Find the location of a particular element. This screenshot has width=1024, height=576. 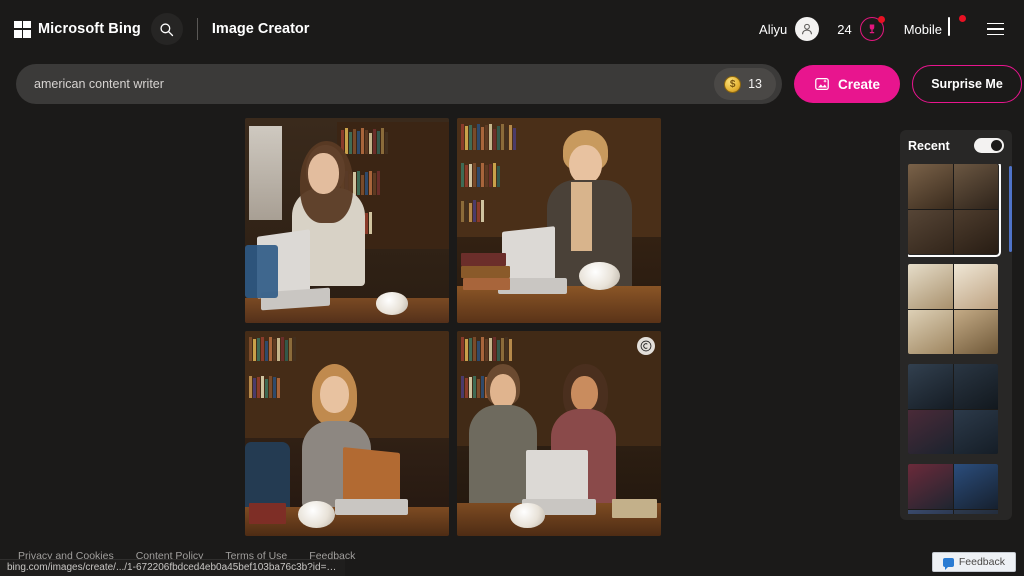

cr-glyph is located at coordinates (646, 346).